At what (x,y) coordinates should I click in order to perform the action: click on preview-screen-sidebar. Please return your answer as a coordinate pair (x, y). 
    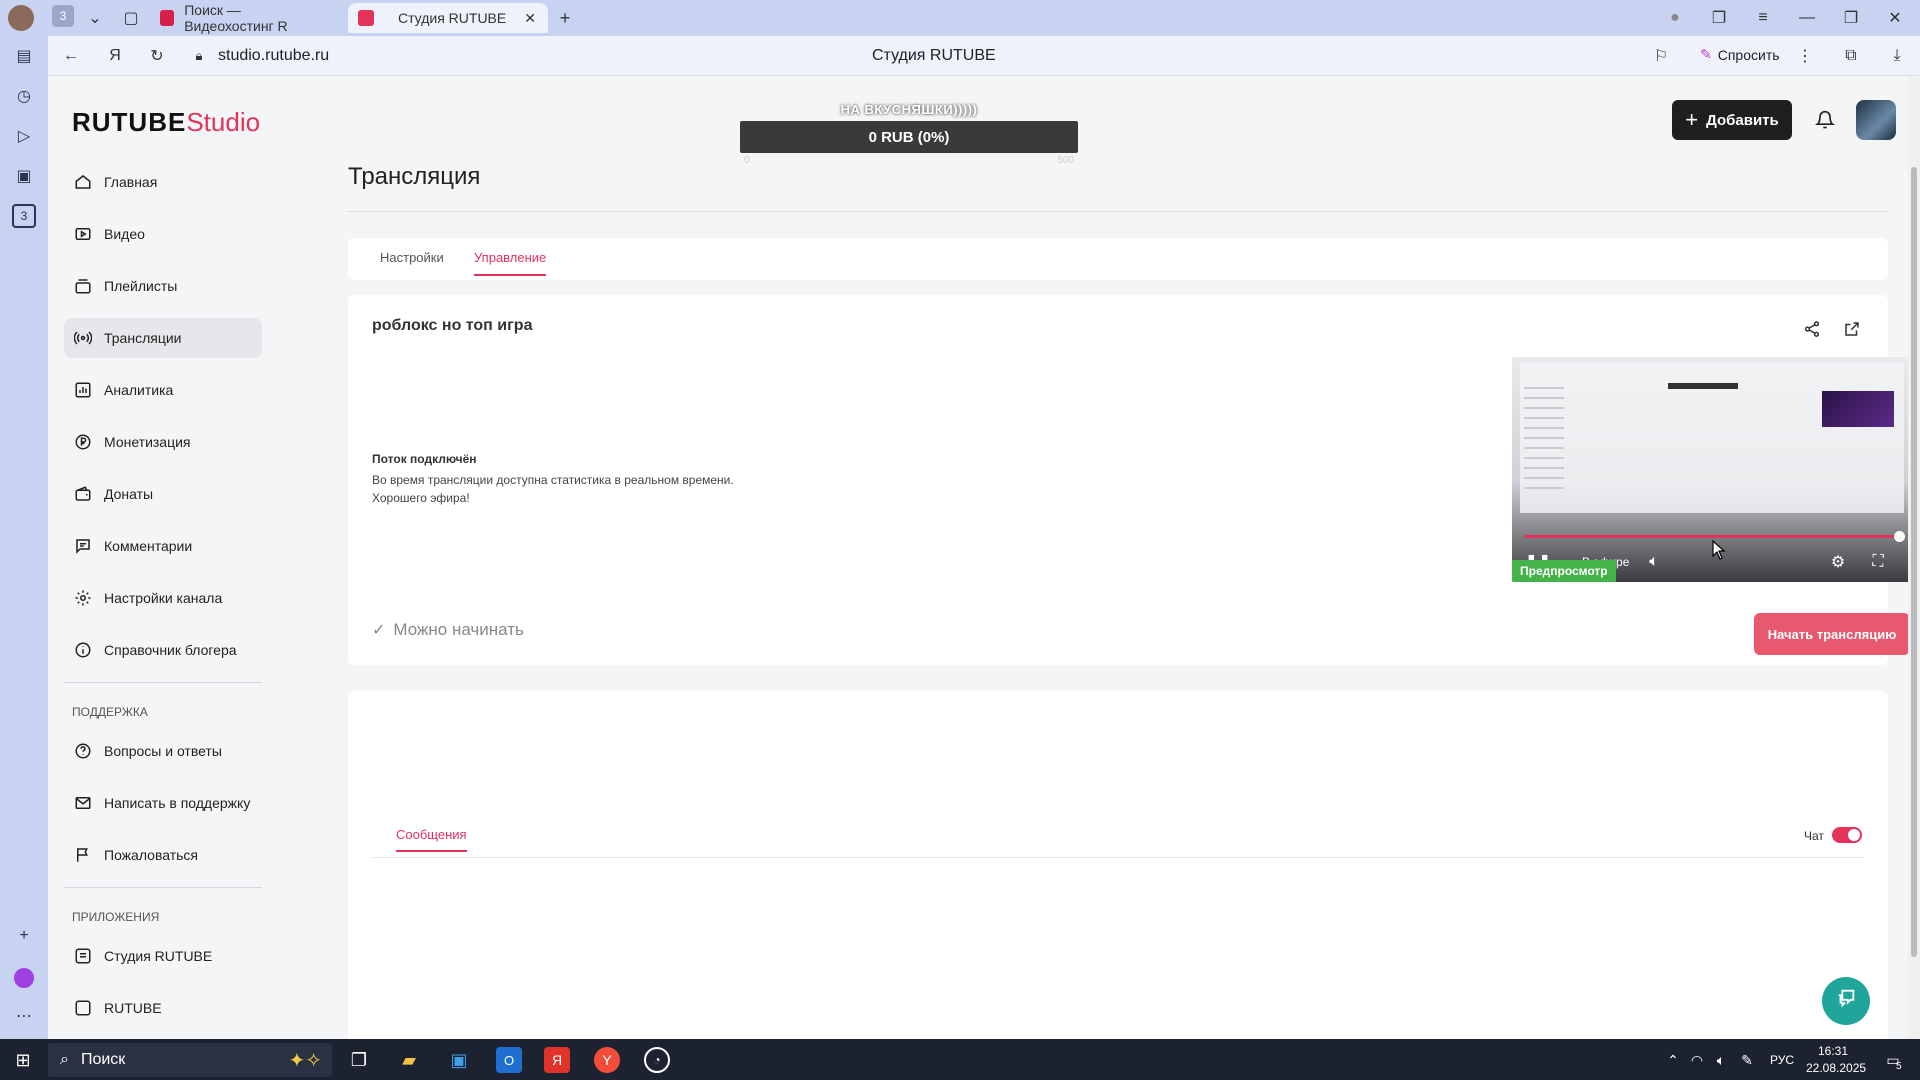
    Looking at the image, I should click on (1544, 442).